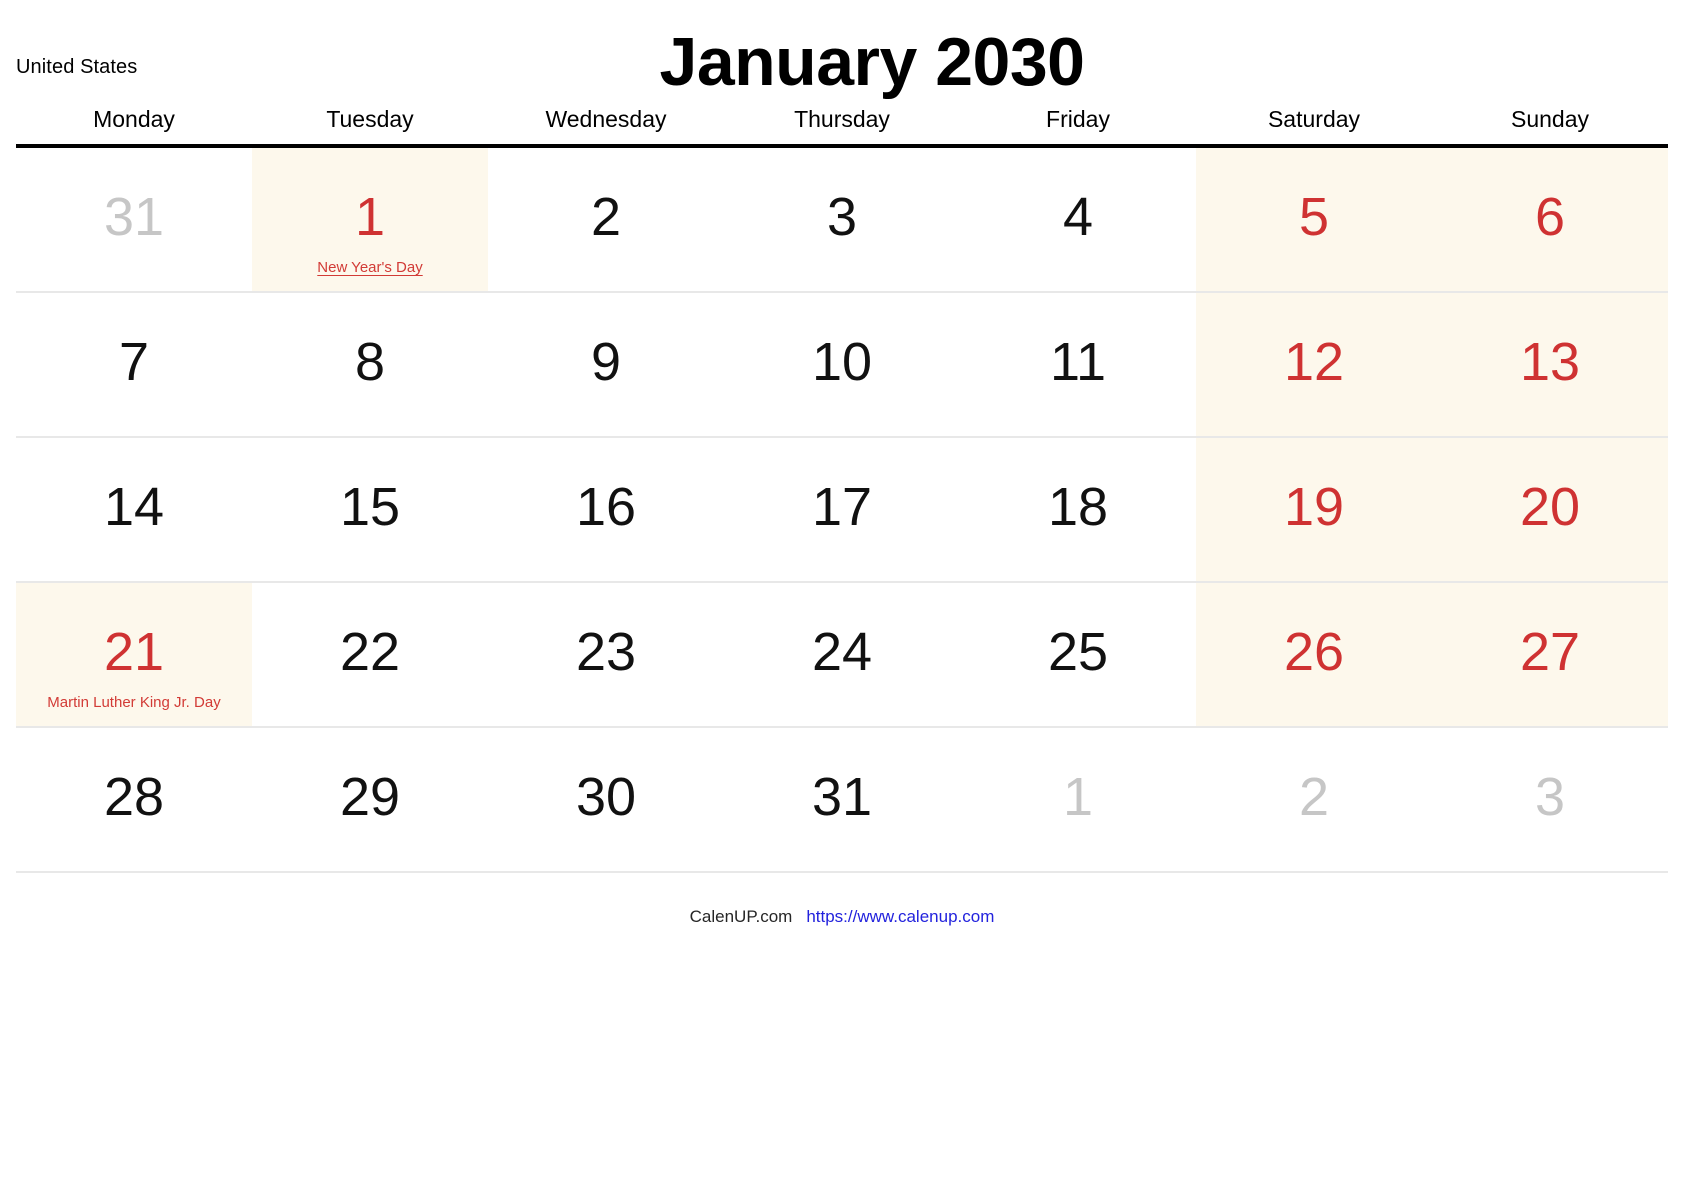 The width and height of the screenshot is (1684, 1191). What do you see at coordinates (842, 119) in the screenshot?
I see `weekday-header-thursday: Thursday` at bounding box center [842, 119].